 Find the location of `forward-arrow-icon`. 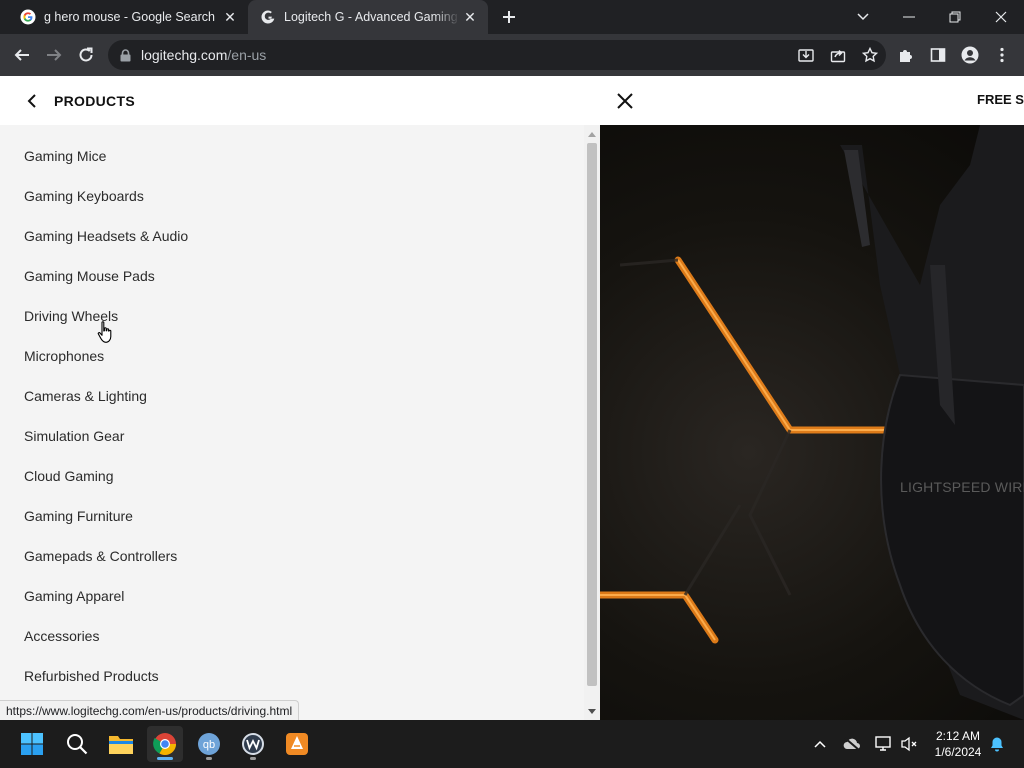

forward-arrow-icon is located at coordinates (54, 55).